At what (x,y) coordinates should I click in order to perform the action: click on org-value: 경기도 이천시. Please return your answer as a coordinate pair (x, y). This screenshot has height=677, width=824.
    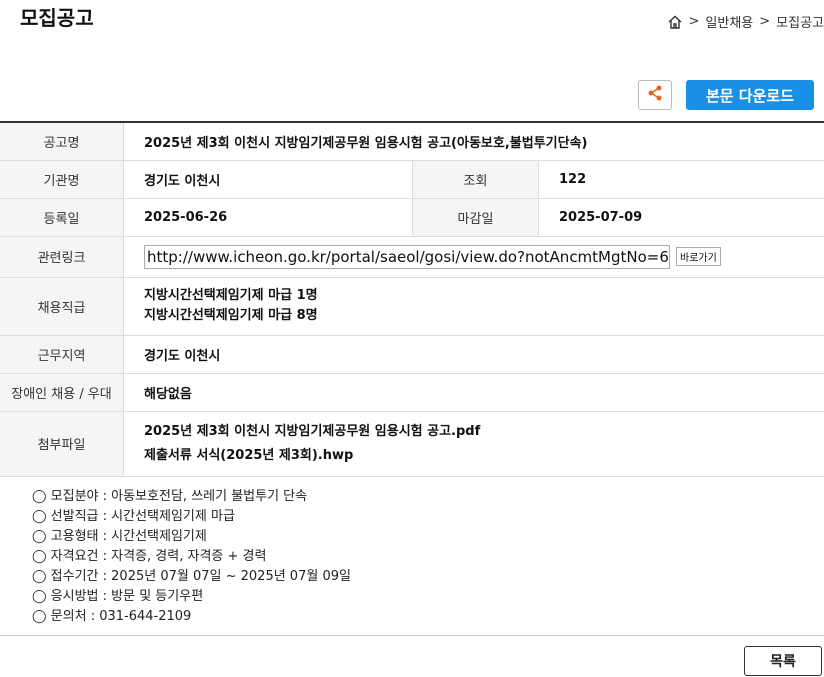
    Looking at the image, I should click on (268, 179).